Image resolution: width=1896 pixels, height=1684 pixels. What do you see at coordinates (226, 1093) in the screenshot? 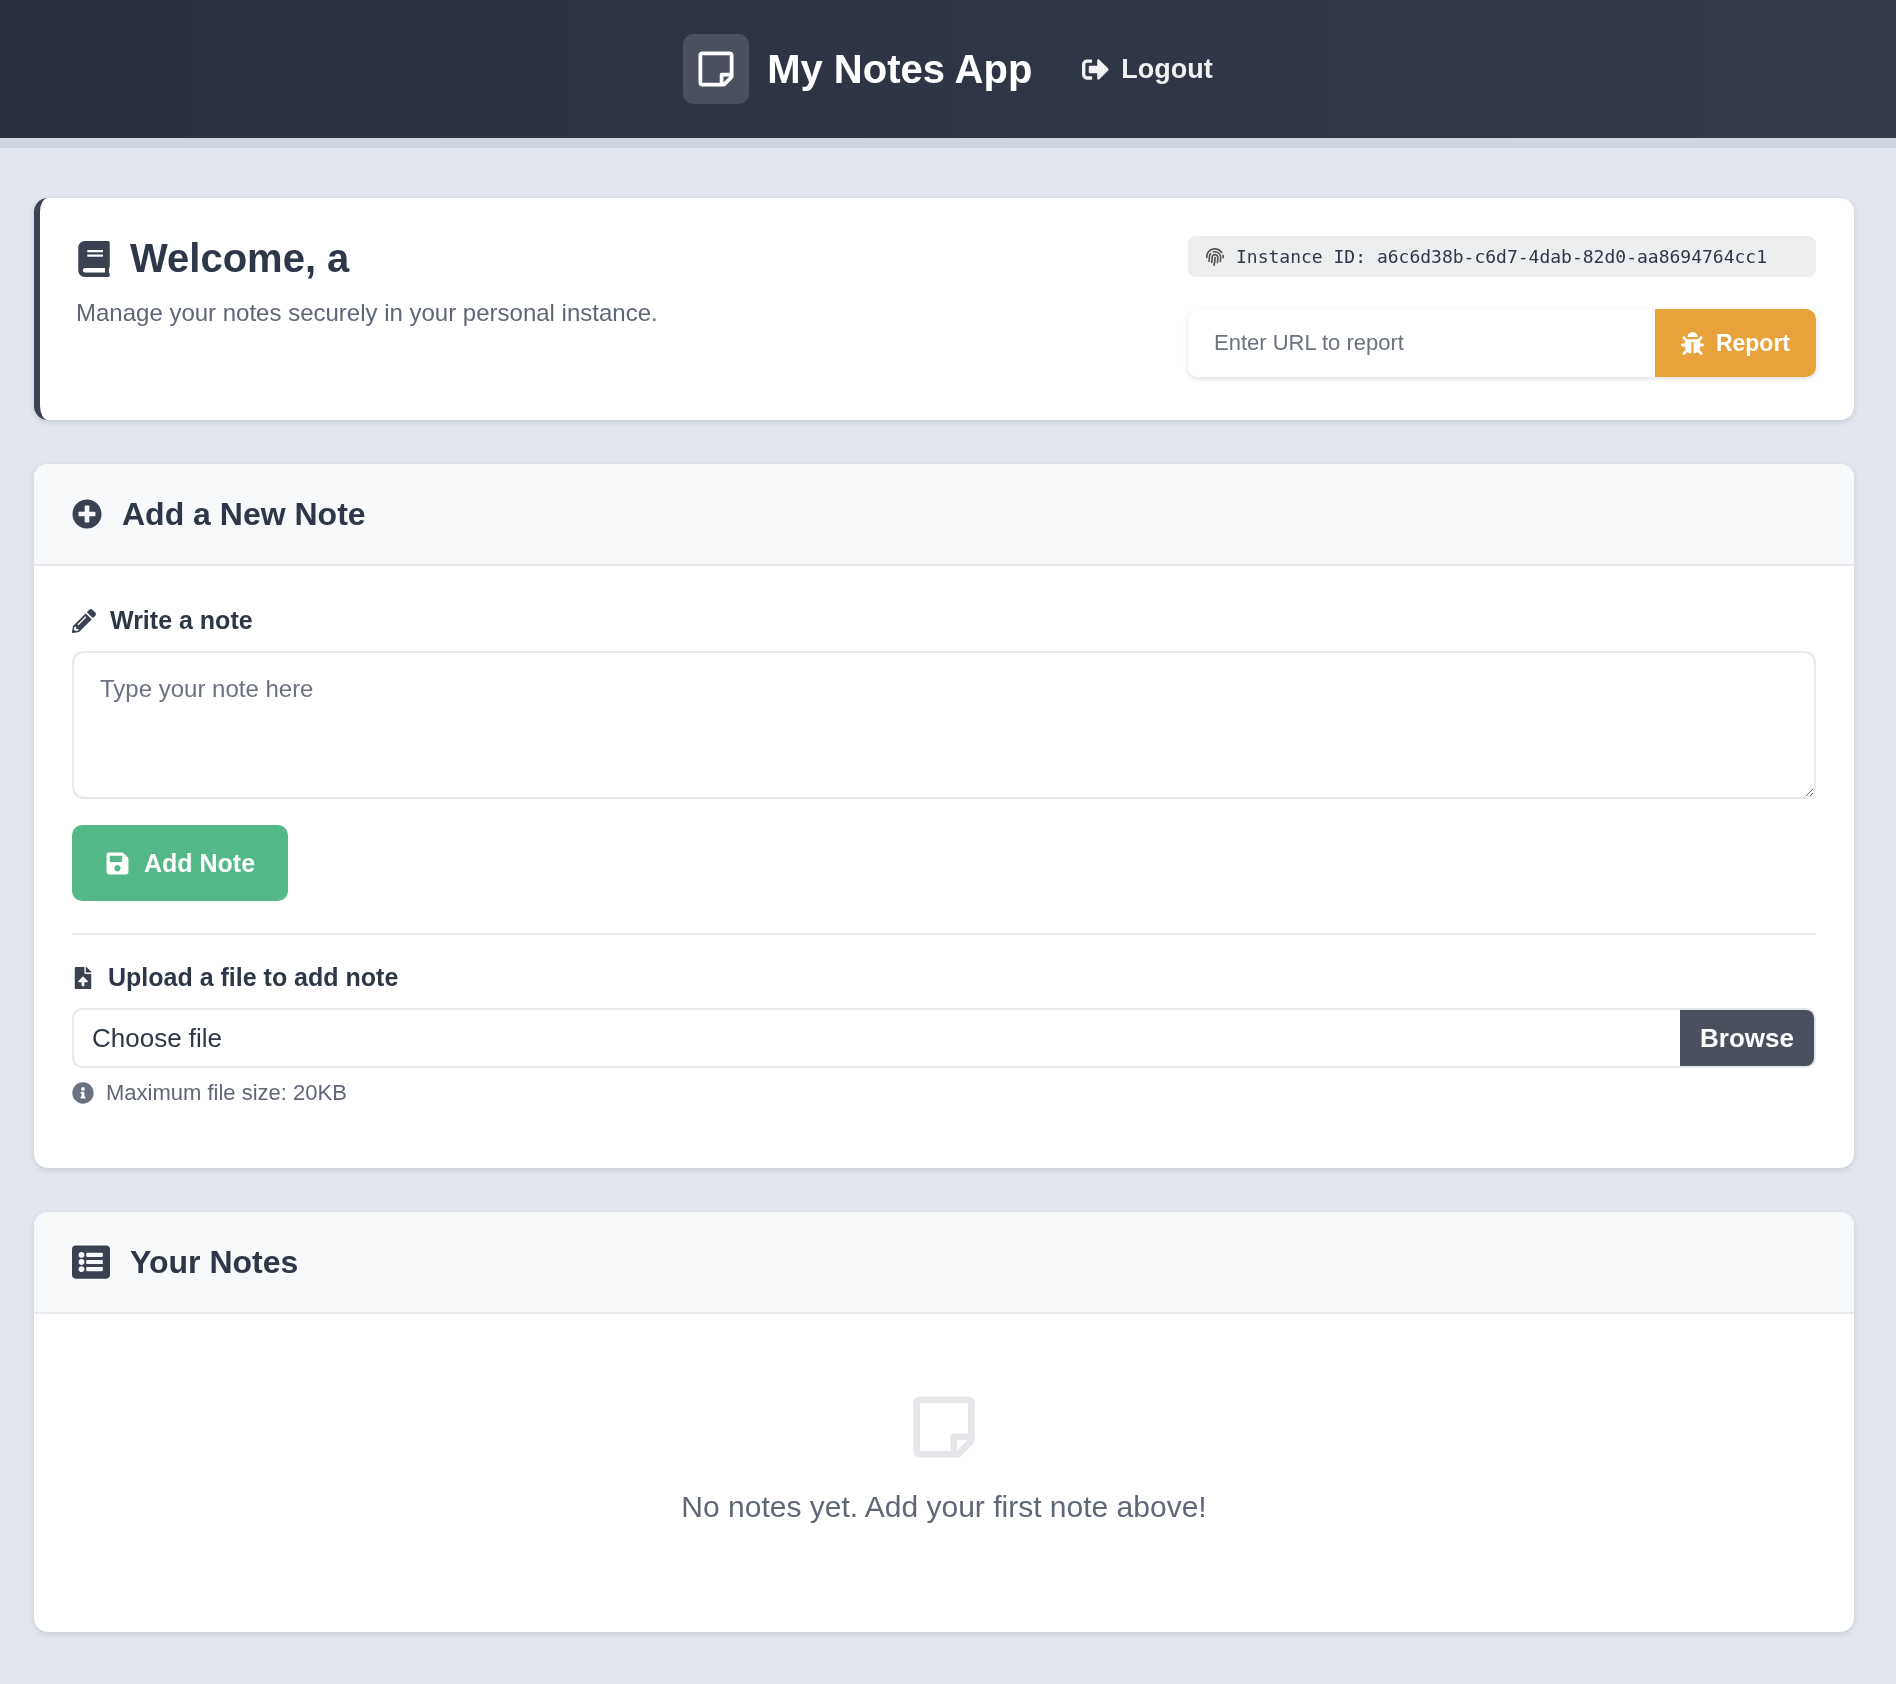
I see `file-size-hint: Maximum file size: 20KB` at bounding box center [226, 1093].